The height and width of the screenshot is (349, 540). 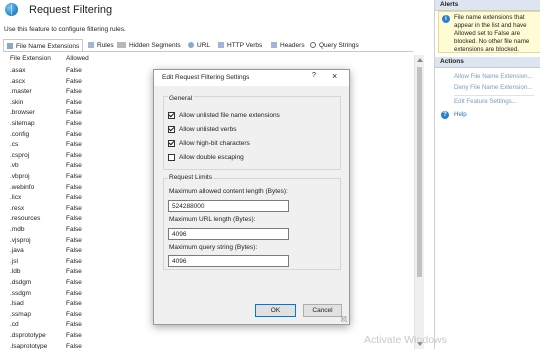 I want to click on file-extension-cell: .jsl, so click(x=14, y=261).